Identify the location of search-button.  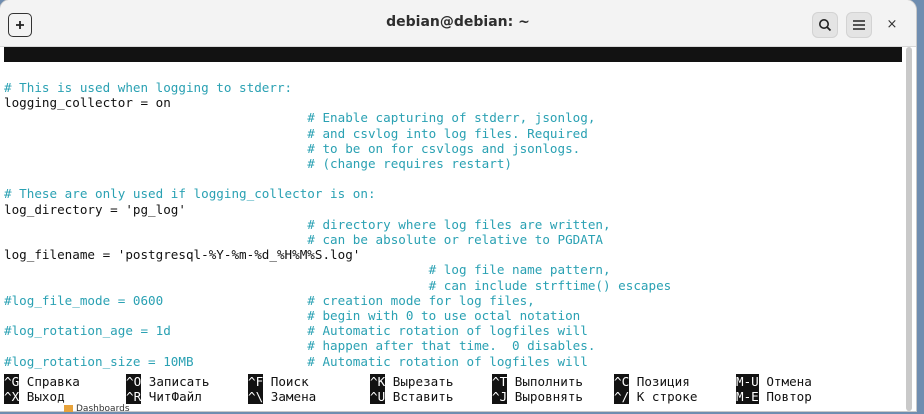
(825, 25).